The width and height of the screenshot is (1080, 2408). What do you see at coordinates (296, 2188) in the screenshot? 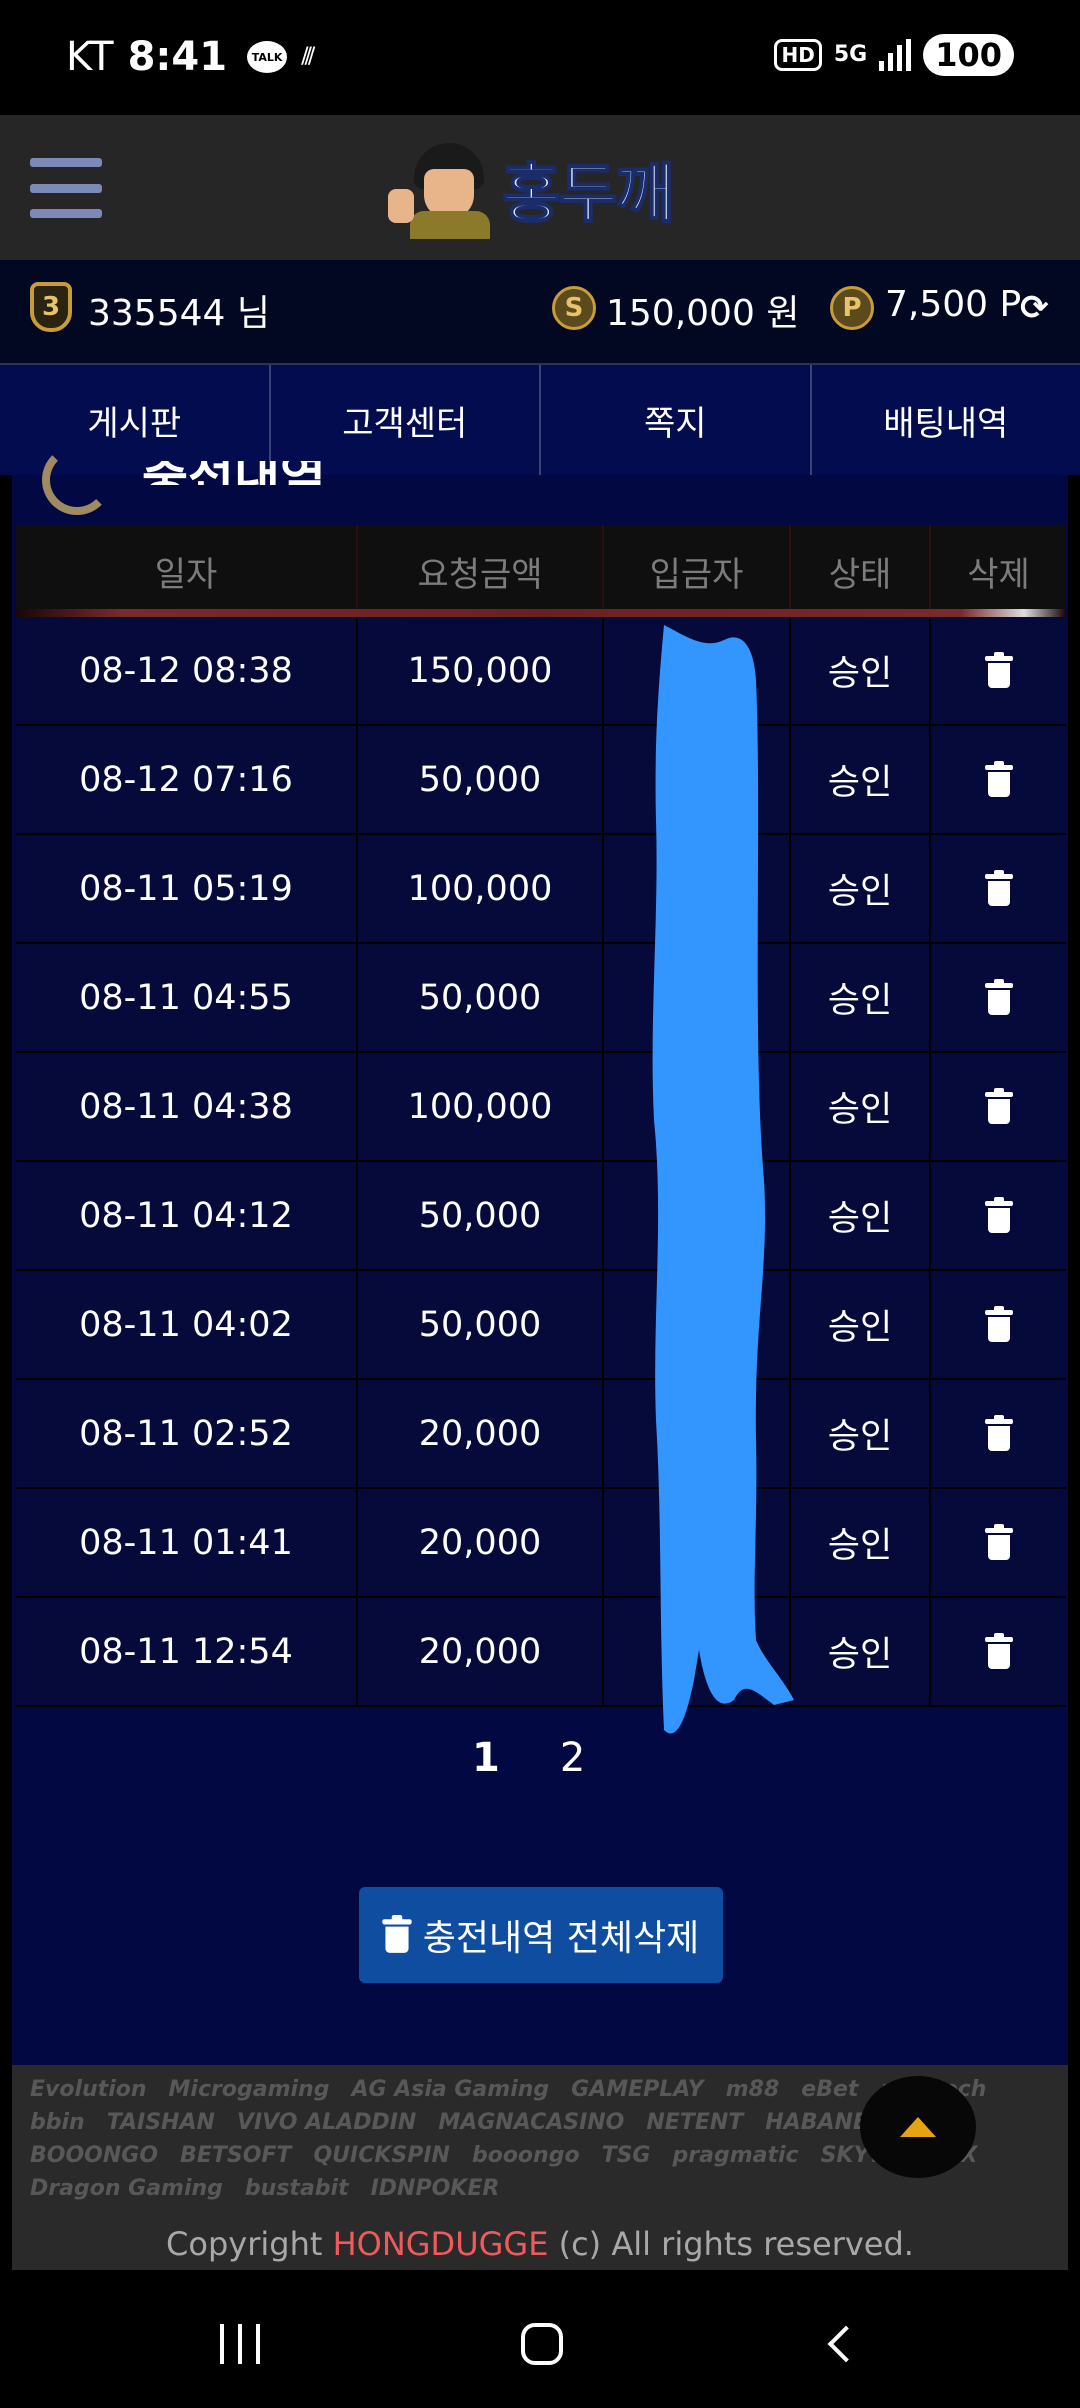
I see `provider-logo: bustabit` at bounding box center [296, 2188].